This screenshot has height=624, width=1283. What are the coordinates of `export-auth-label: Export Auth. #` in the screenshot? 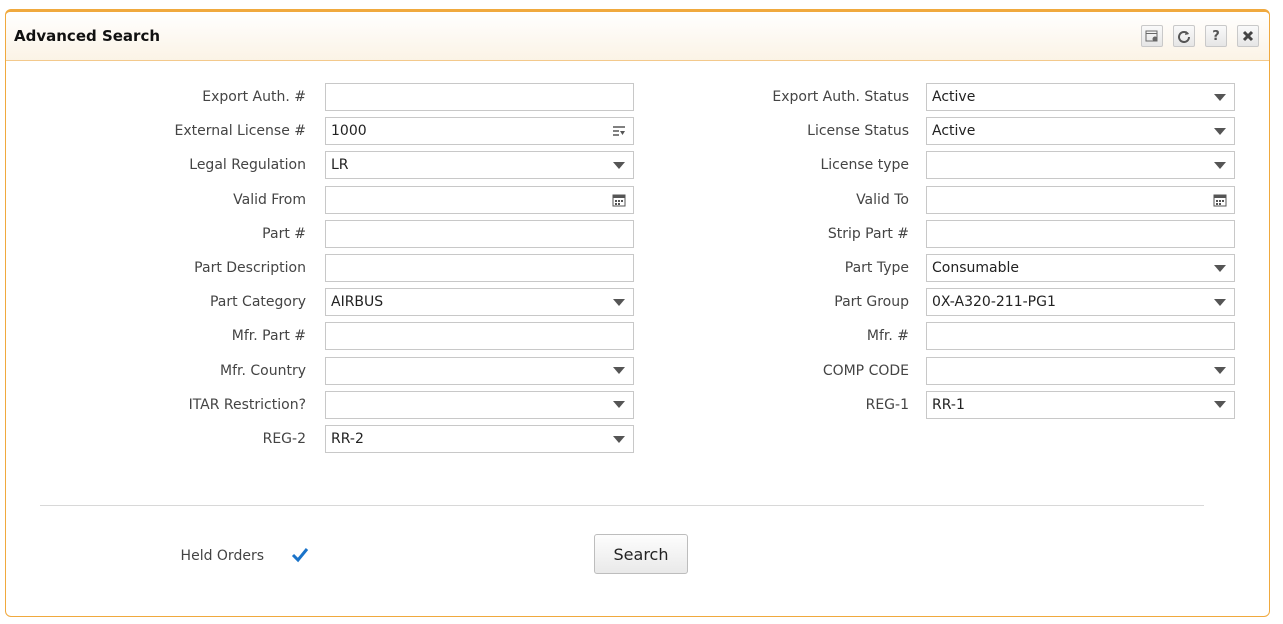 It's located at (254, 97).